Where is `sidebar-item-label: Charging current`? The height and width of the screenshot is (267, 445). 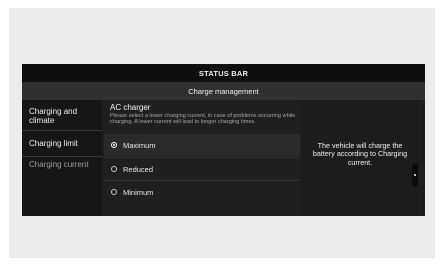 sidebar-item-label: Charging current is located at coordinates (59, 164).